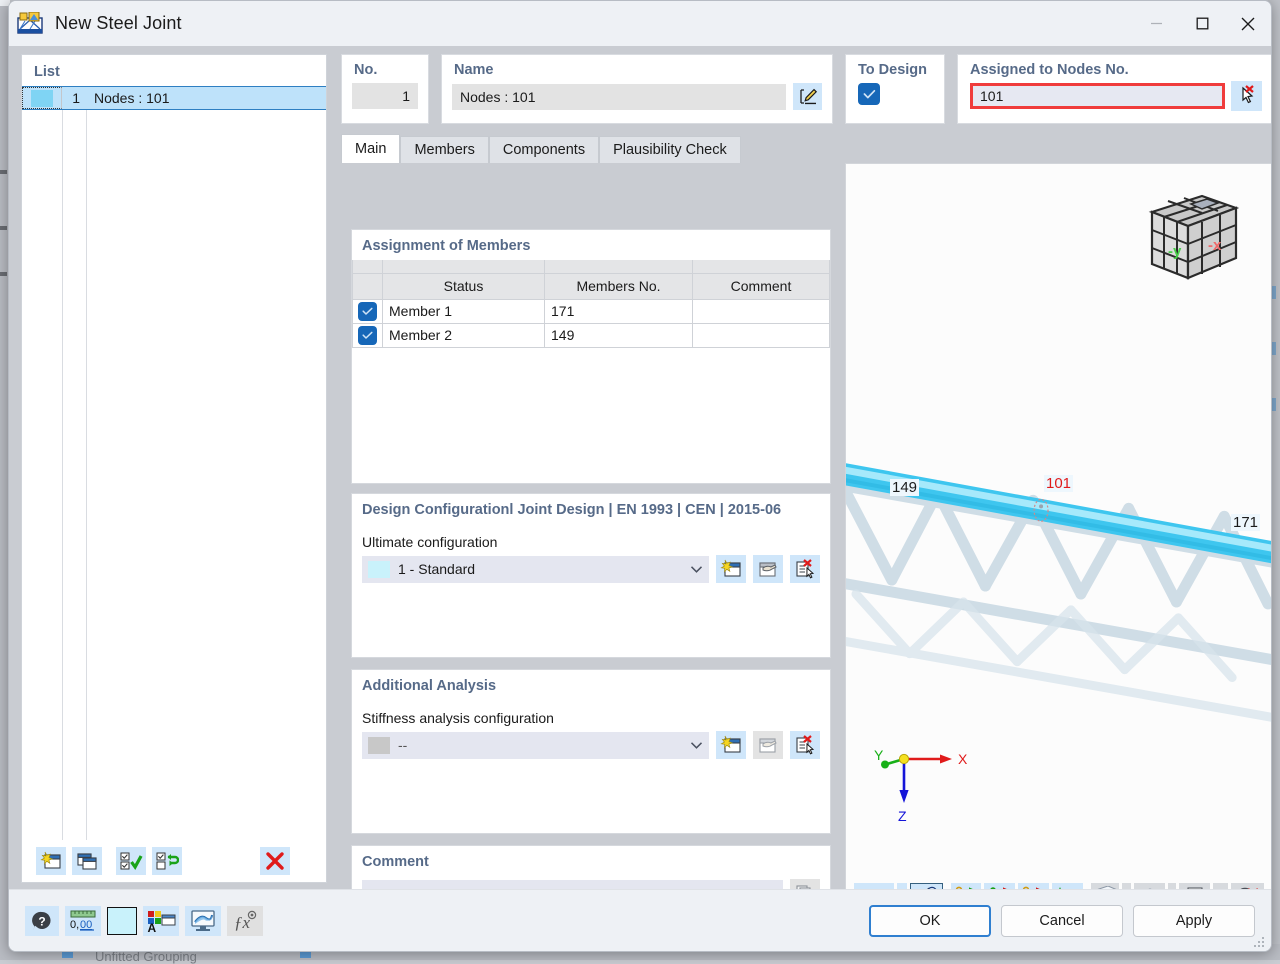 This screenshot has width=1280, height=964. Describe the element at coordinates (74, 98) in the screenshot. I see `list-item-number: 1` at that location.